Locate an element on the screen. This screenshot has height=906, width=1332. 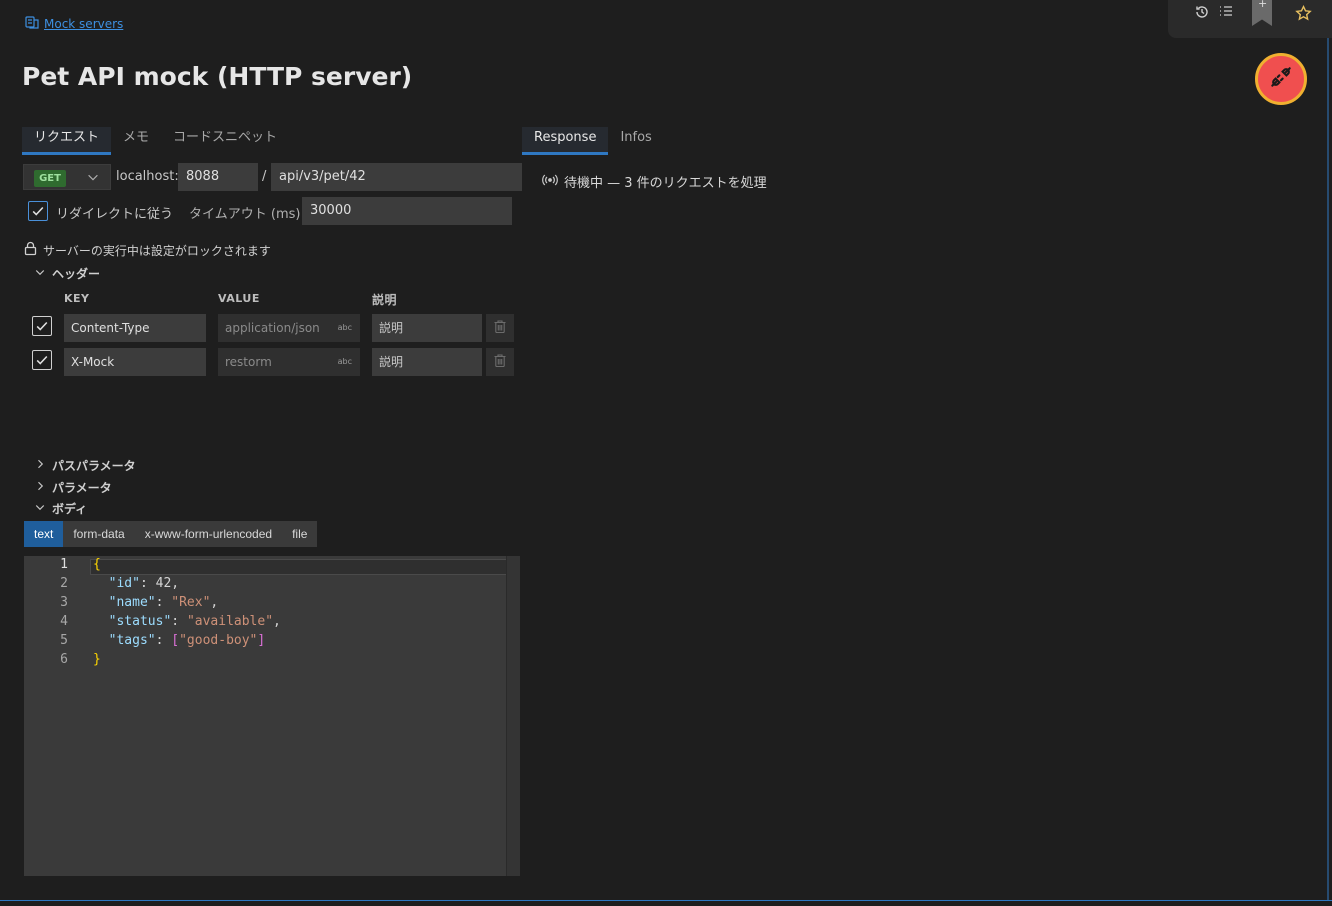
response-tabs: Response Infos is located at coordinates (593, 141).